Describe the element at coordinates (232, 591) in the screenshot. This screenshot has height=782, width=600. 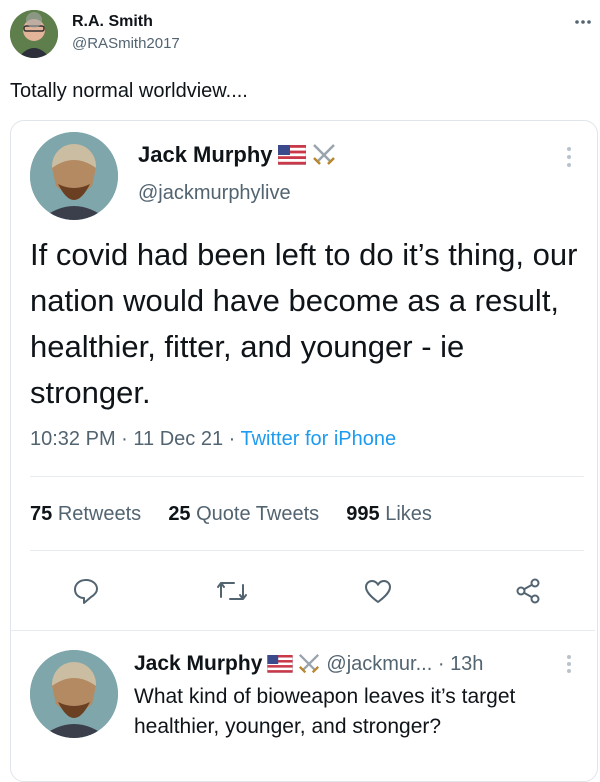
I see `retweet-icon` at that location.